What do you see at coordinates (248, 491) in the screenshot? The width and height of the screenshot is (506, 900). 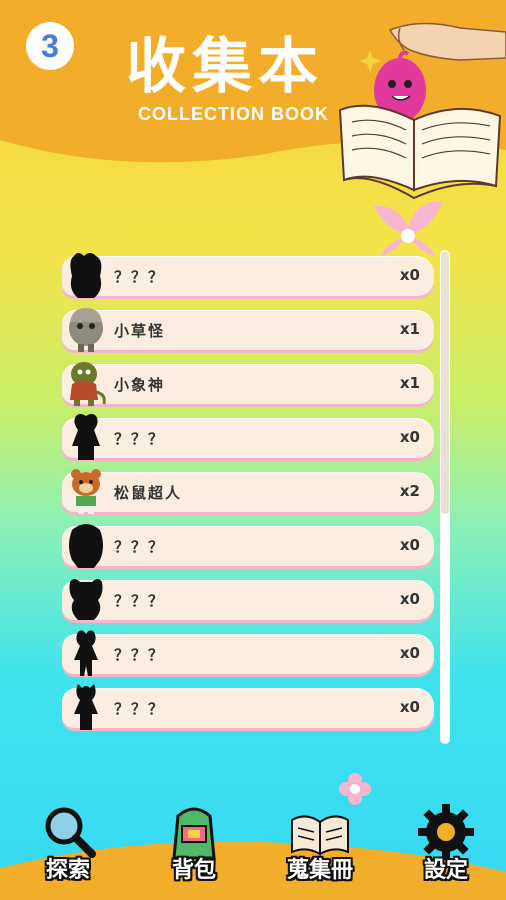 I see `collection-item: 松鼠超人 x2` at bounding box center [248, 491].